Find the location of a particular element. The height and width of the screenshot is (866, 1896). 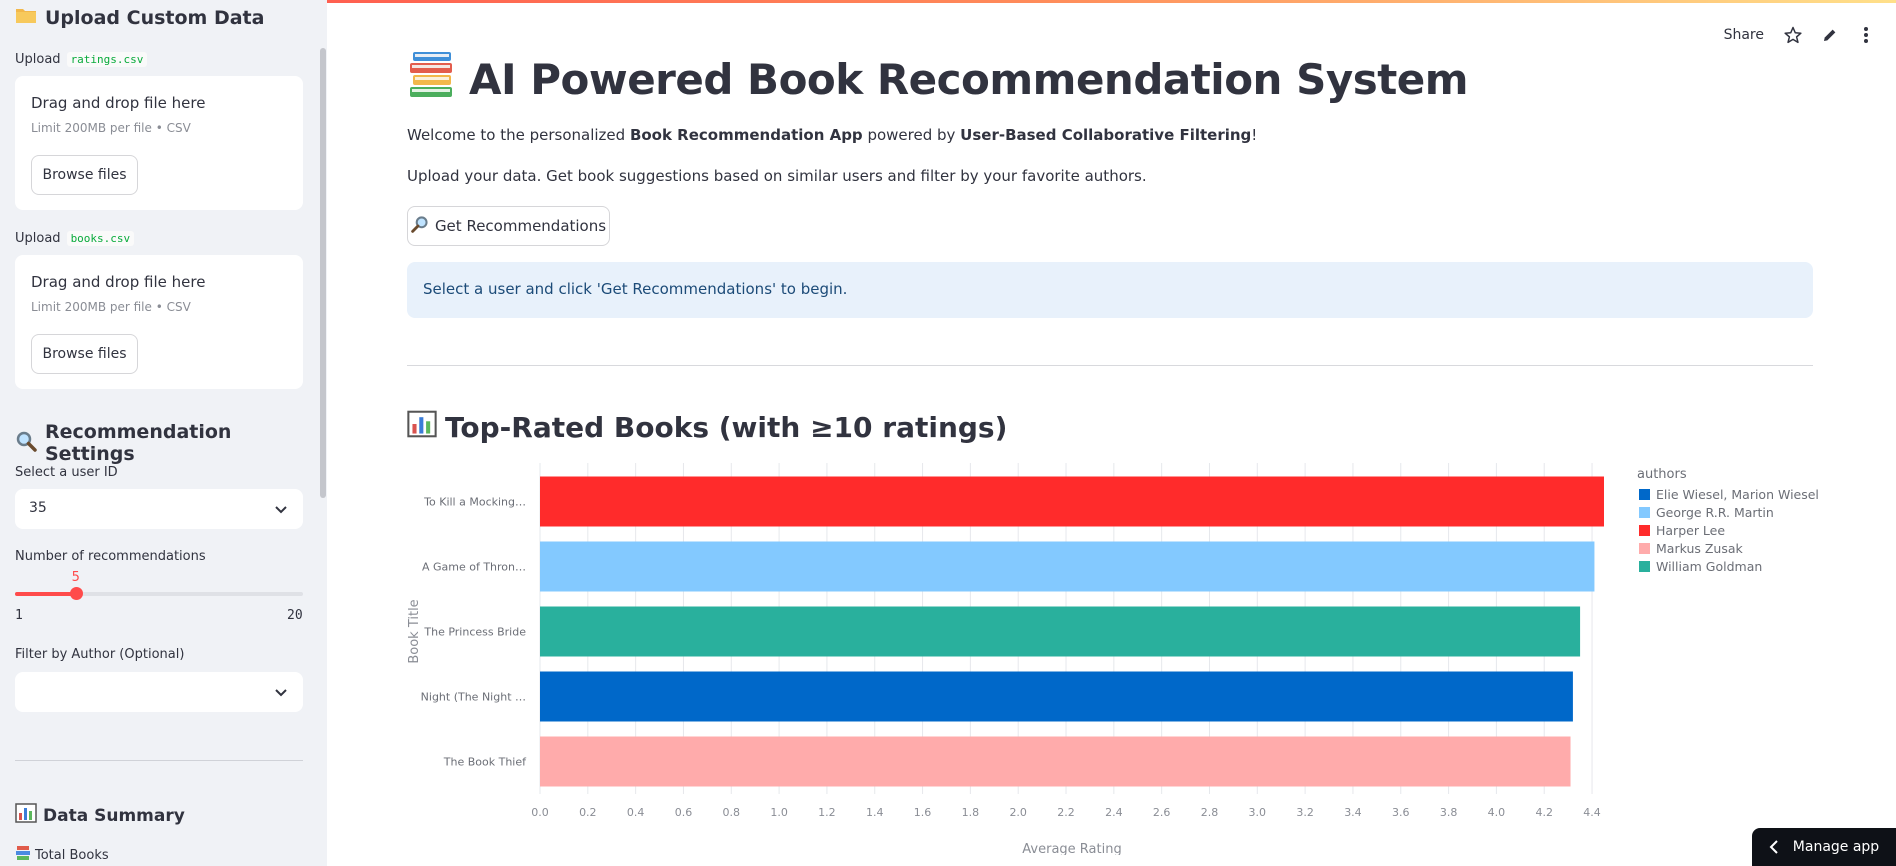

search-icon is located at coordinates (420, 226).